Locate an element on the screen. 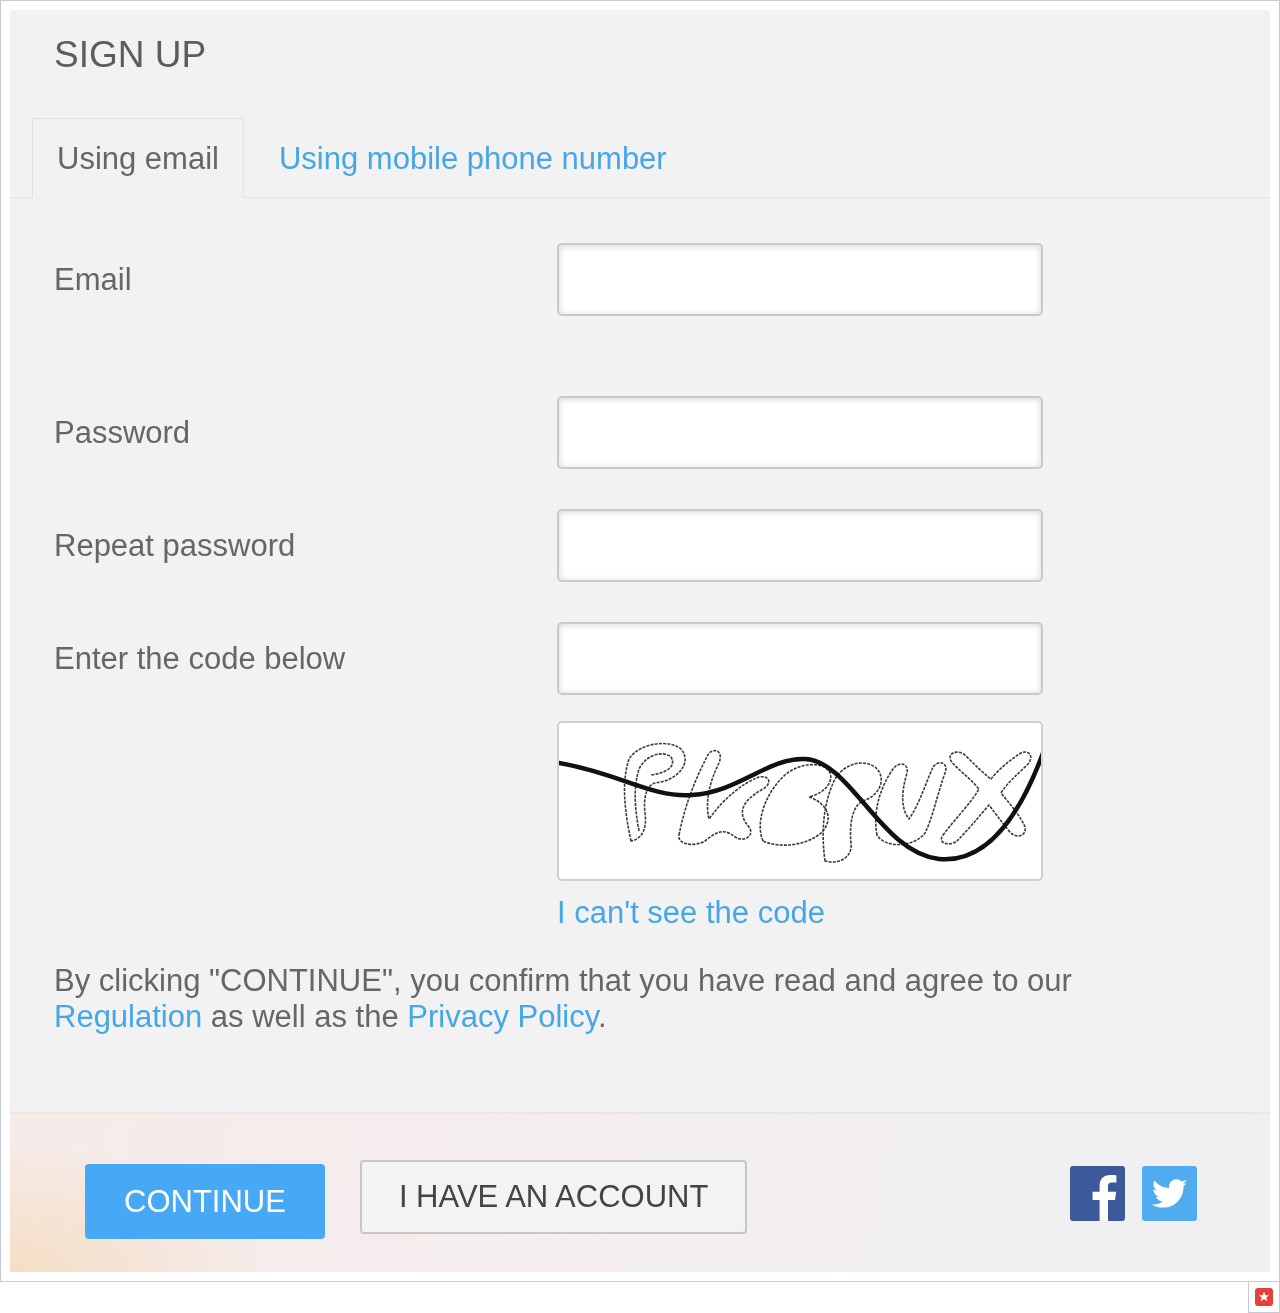 Image resolution: width=1280 pixels, height=1313 pixels. tab: Using mobile phone number is located at coordinates (472, 158).